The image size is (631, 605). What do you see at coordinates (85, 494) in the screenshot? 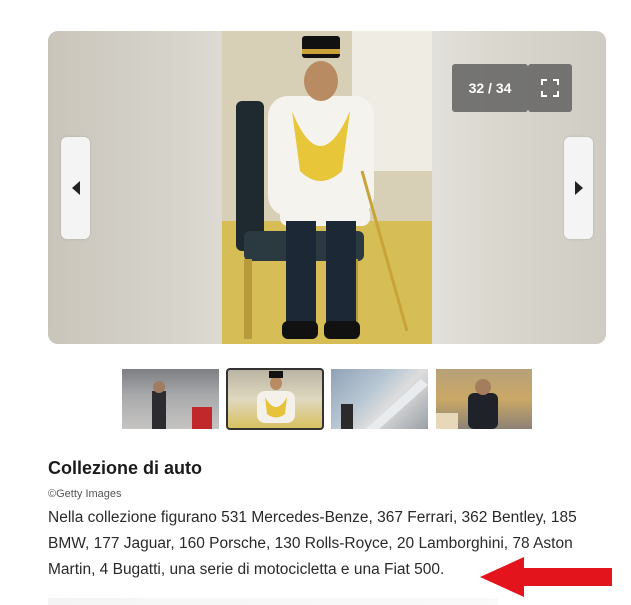
I see `image-credit: ©Getty Images` at bounding box center [85, 494].